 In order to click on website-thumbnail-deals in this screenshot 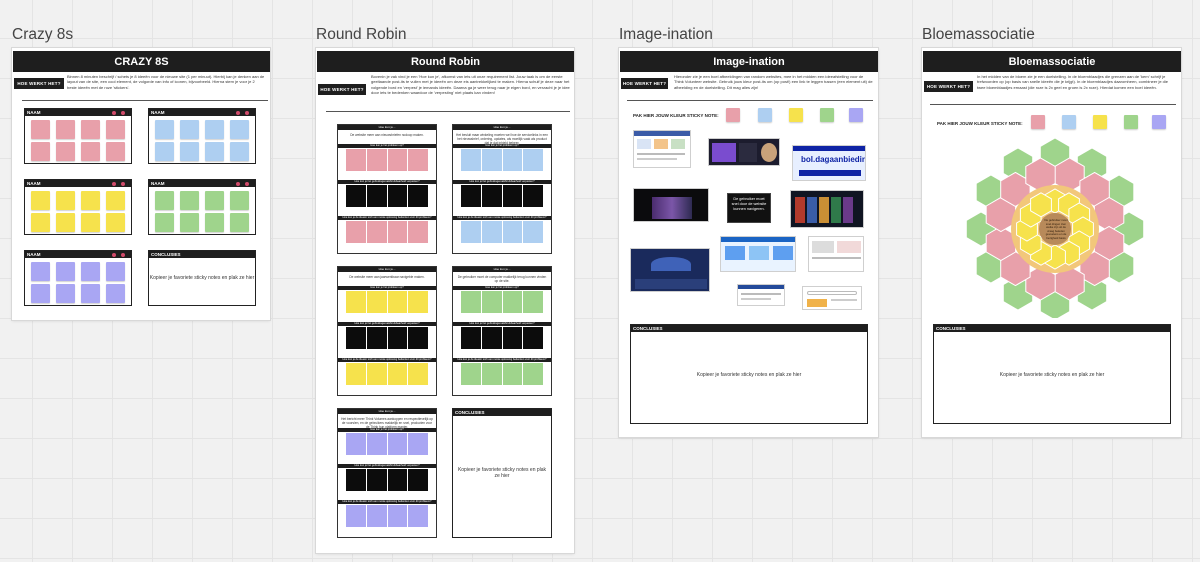, I will do `click(836, 254)`.